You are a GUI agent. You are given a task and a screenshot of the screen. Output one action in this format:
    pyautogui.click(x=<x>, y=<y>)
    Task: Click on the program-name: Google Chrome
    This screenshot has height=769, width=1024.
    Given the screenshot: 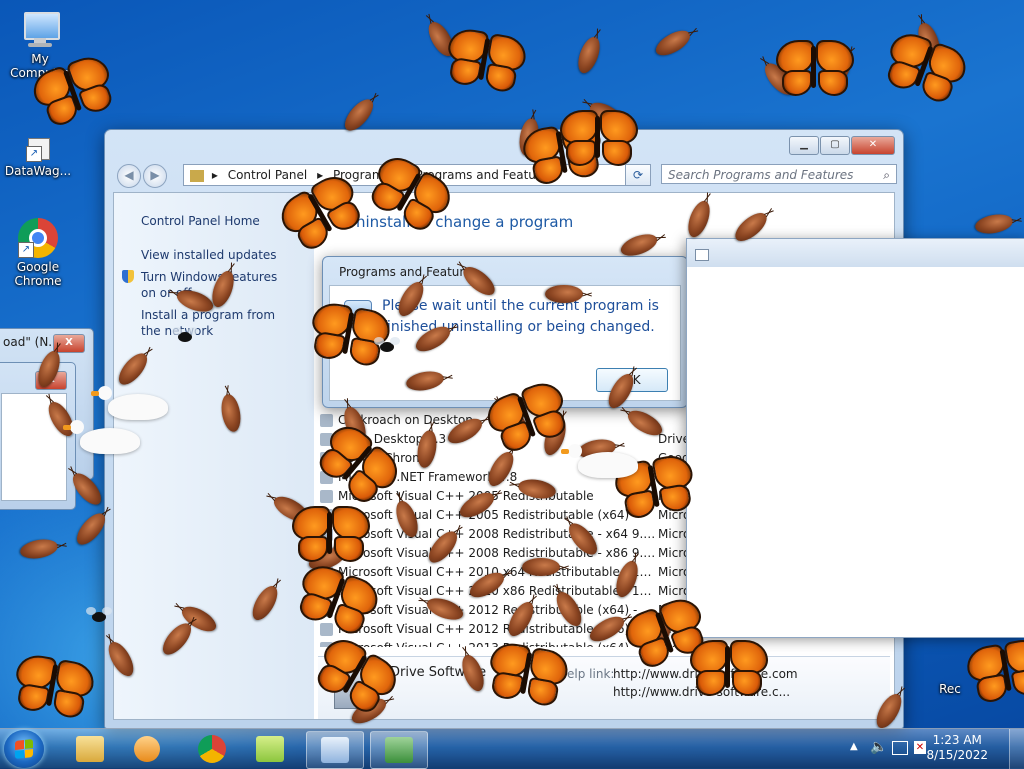 What is the action you would take?
    pyautogui.click(x=488, y=458)
    